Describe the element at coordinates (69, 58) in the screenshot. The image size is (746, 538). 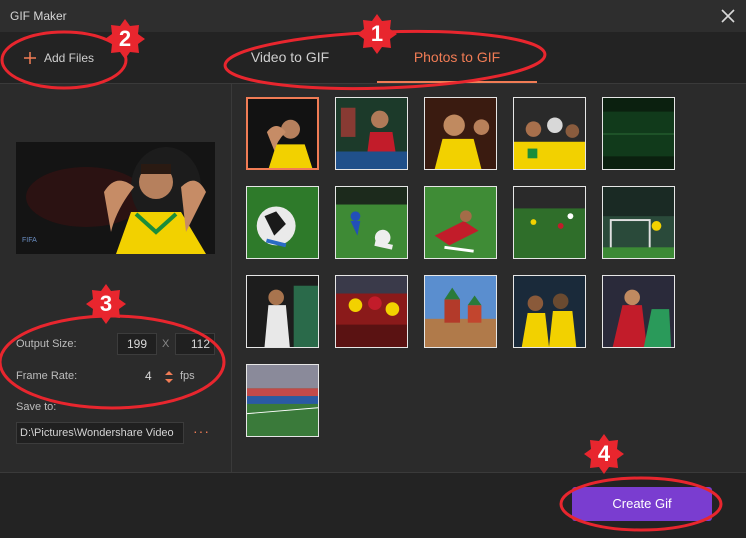
I see `add-files-label: Add Files` at that location.